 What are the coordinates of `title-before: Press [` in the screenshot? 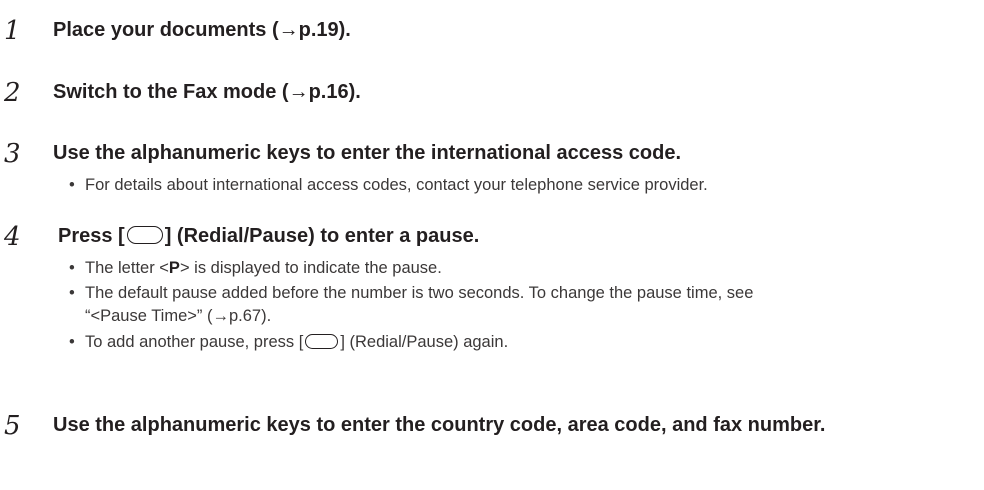 It's located at (91, 236).